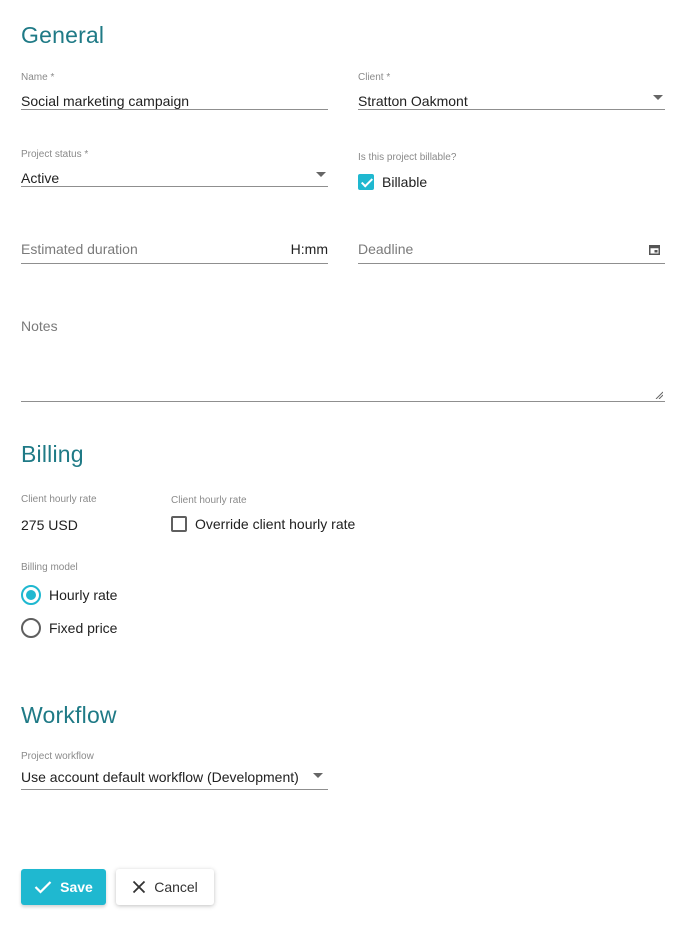 The height and width of the screenshot is (933, 683). Describe the element at coordinates (407, 157) in the screenshot. I see `billable-label: Is this project billable?` at that location.